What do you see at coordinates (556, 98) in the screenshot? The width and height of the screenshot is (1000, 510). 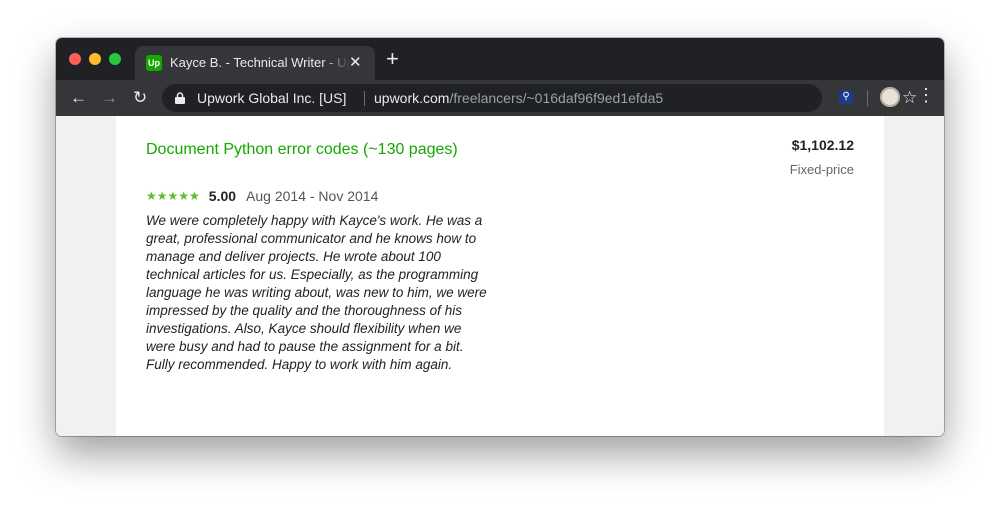 I see `url-path: /freelancers/~016daf96f9ed1efda5` at bounding box center [556, 98].